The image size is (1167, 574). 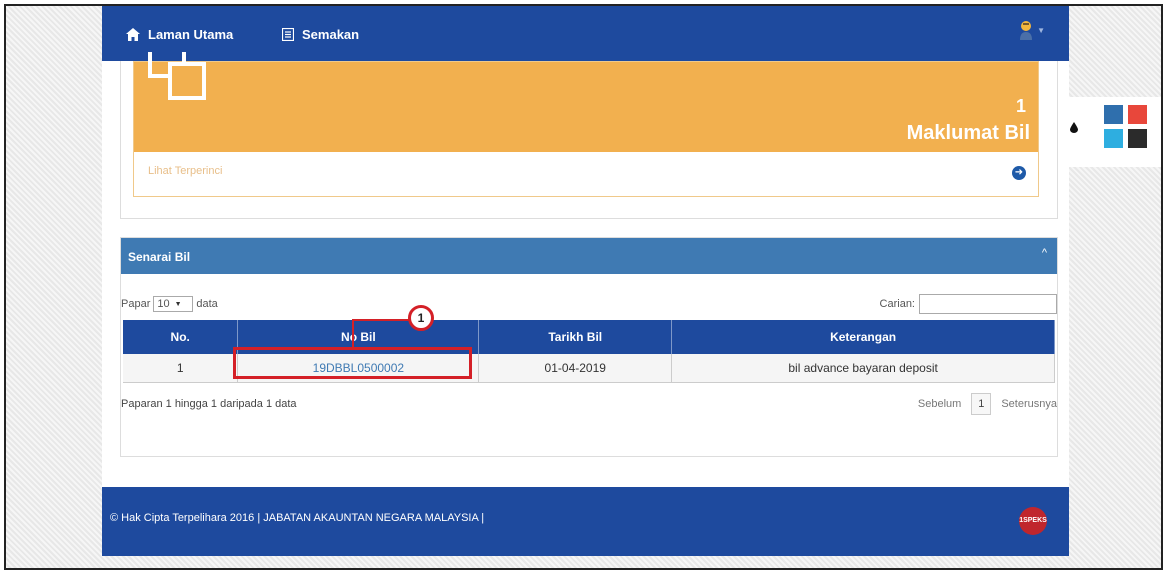 I want to click on nav-review: Semakan, so click(x=320, y=34).